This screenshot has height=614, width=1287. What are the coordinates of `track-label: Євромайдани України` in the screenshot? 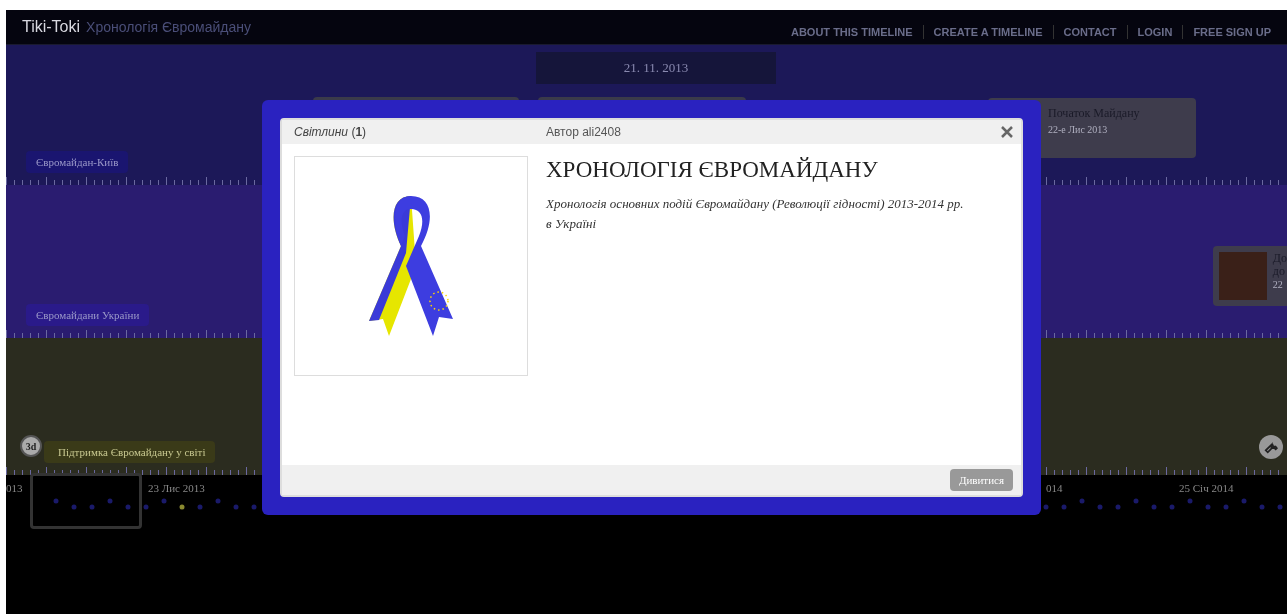 It's located at (88, 314).